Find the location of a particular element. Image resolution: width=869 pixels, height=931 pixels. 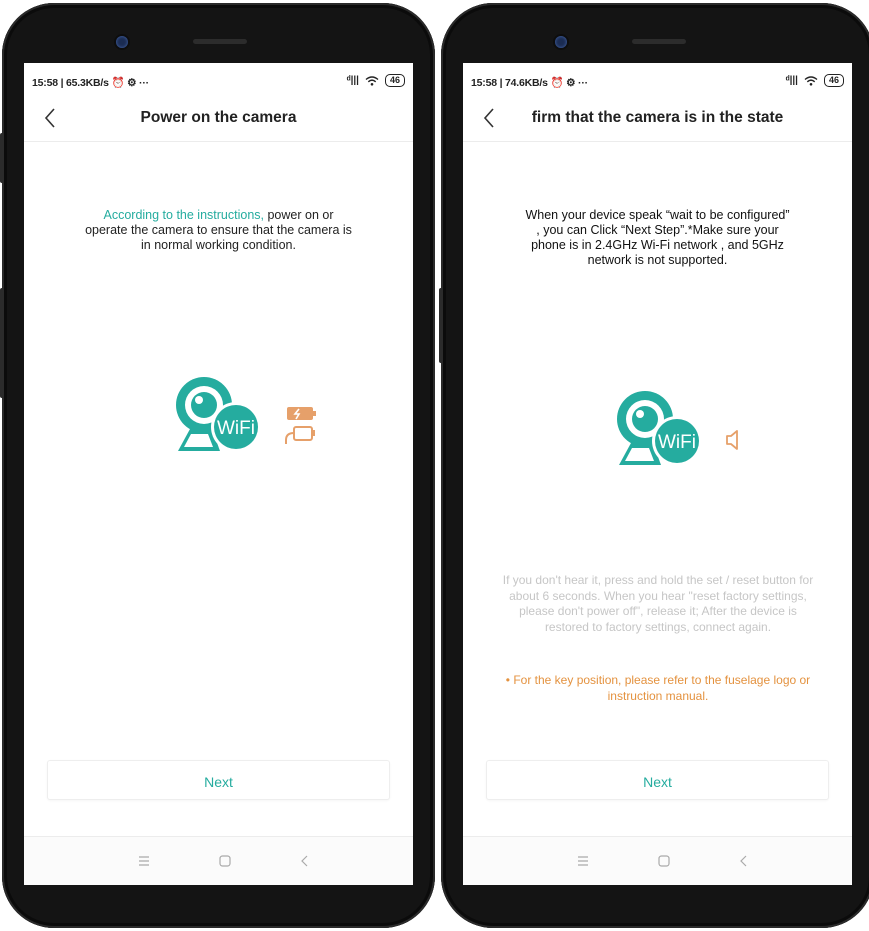

power-plug-icon is located at coordinates (300, 425).